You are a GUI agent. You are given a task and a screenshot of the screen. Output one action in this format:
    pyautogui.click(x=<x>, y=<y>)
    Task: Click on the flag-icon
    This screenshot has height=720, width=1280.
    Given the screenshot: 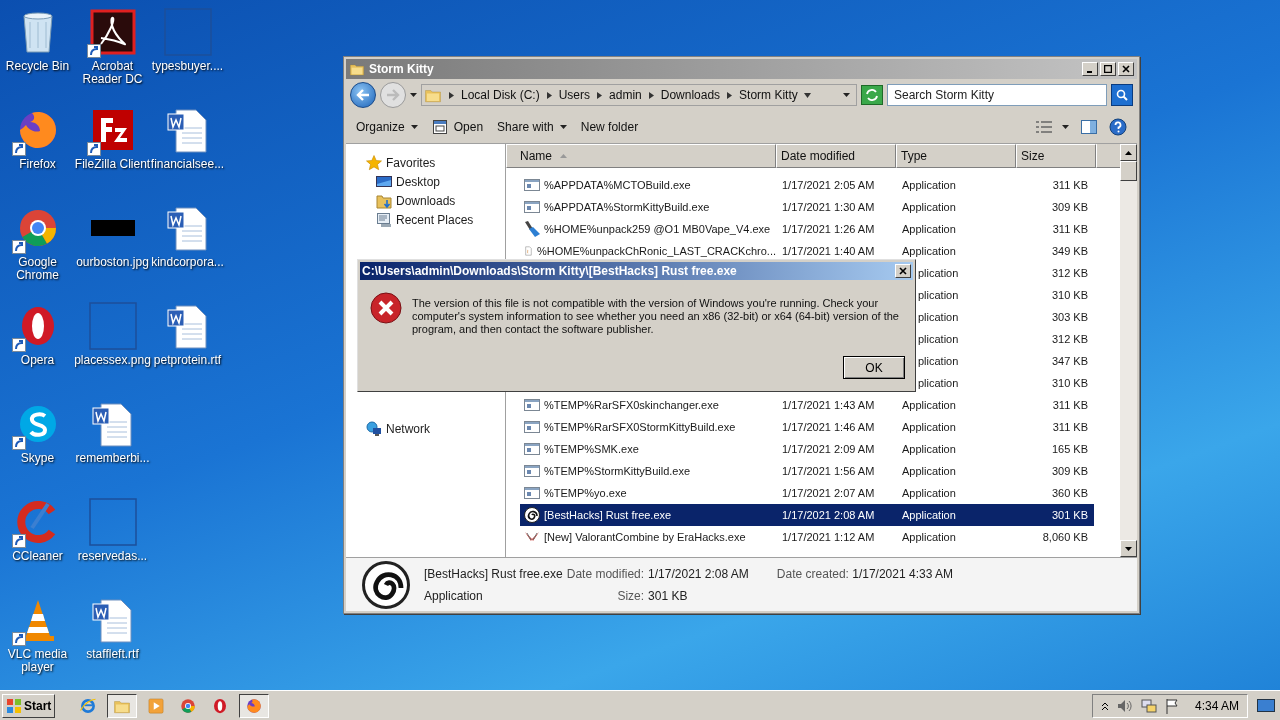 What is the action you would take?
    pyautogui.click(x=1171, y=705)
    